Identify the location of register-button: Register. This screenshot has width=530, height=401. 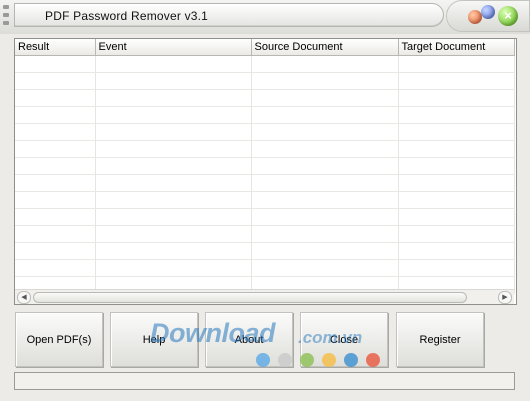
(440, 339).